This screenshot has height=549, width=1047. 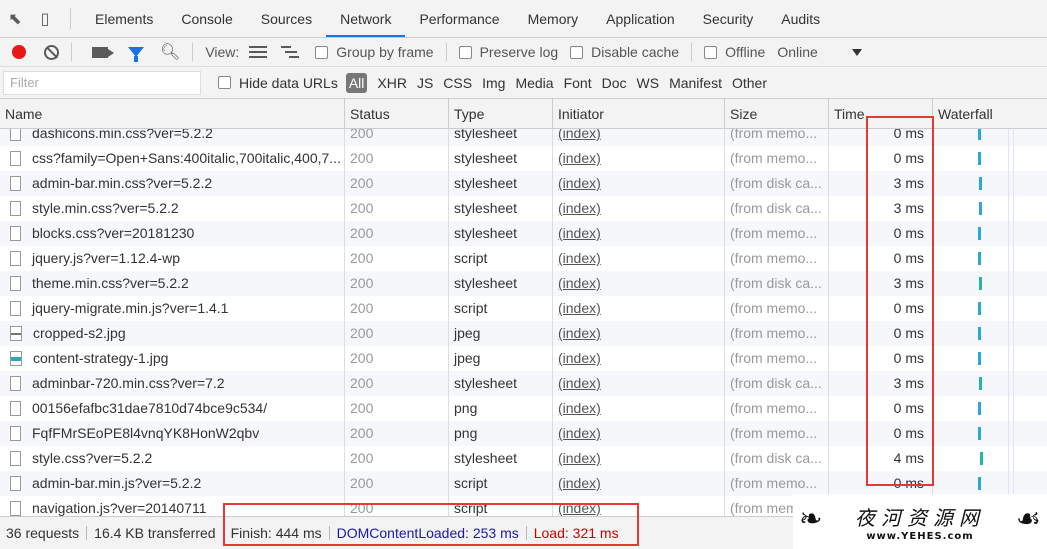 What do you see at coordinates (102, 82) in the screenshot?
I see `filter-input` at bounding box center [102, 82].